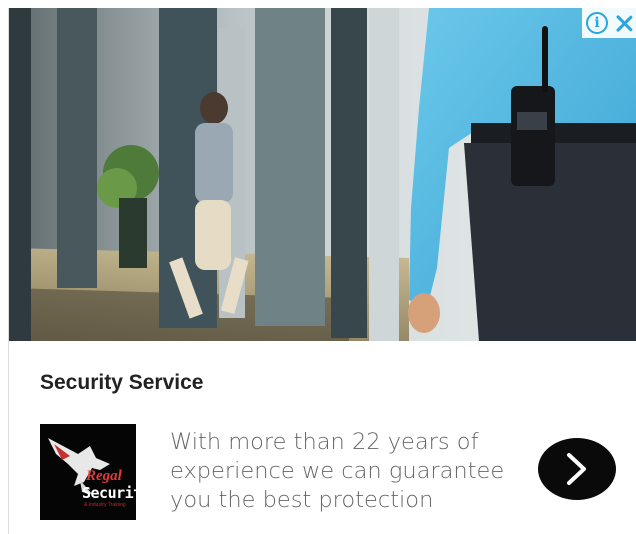 The image size is (636, 534). I want to click on logo-brand-line-3: & Industry Training, so click(105, 505).